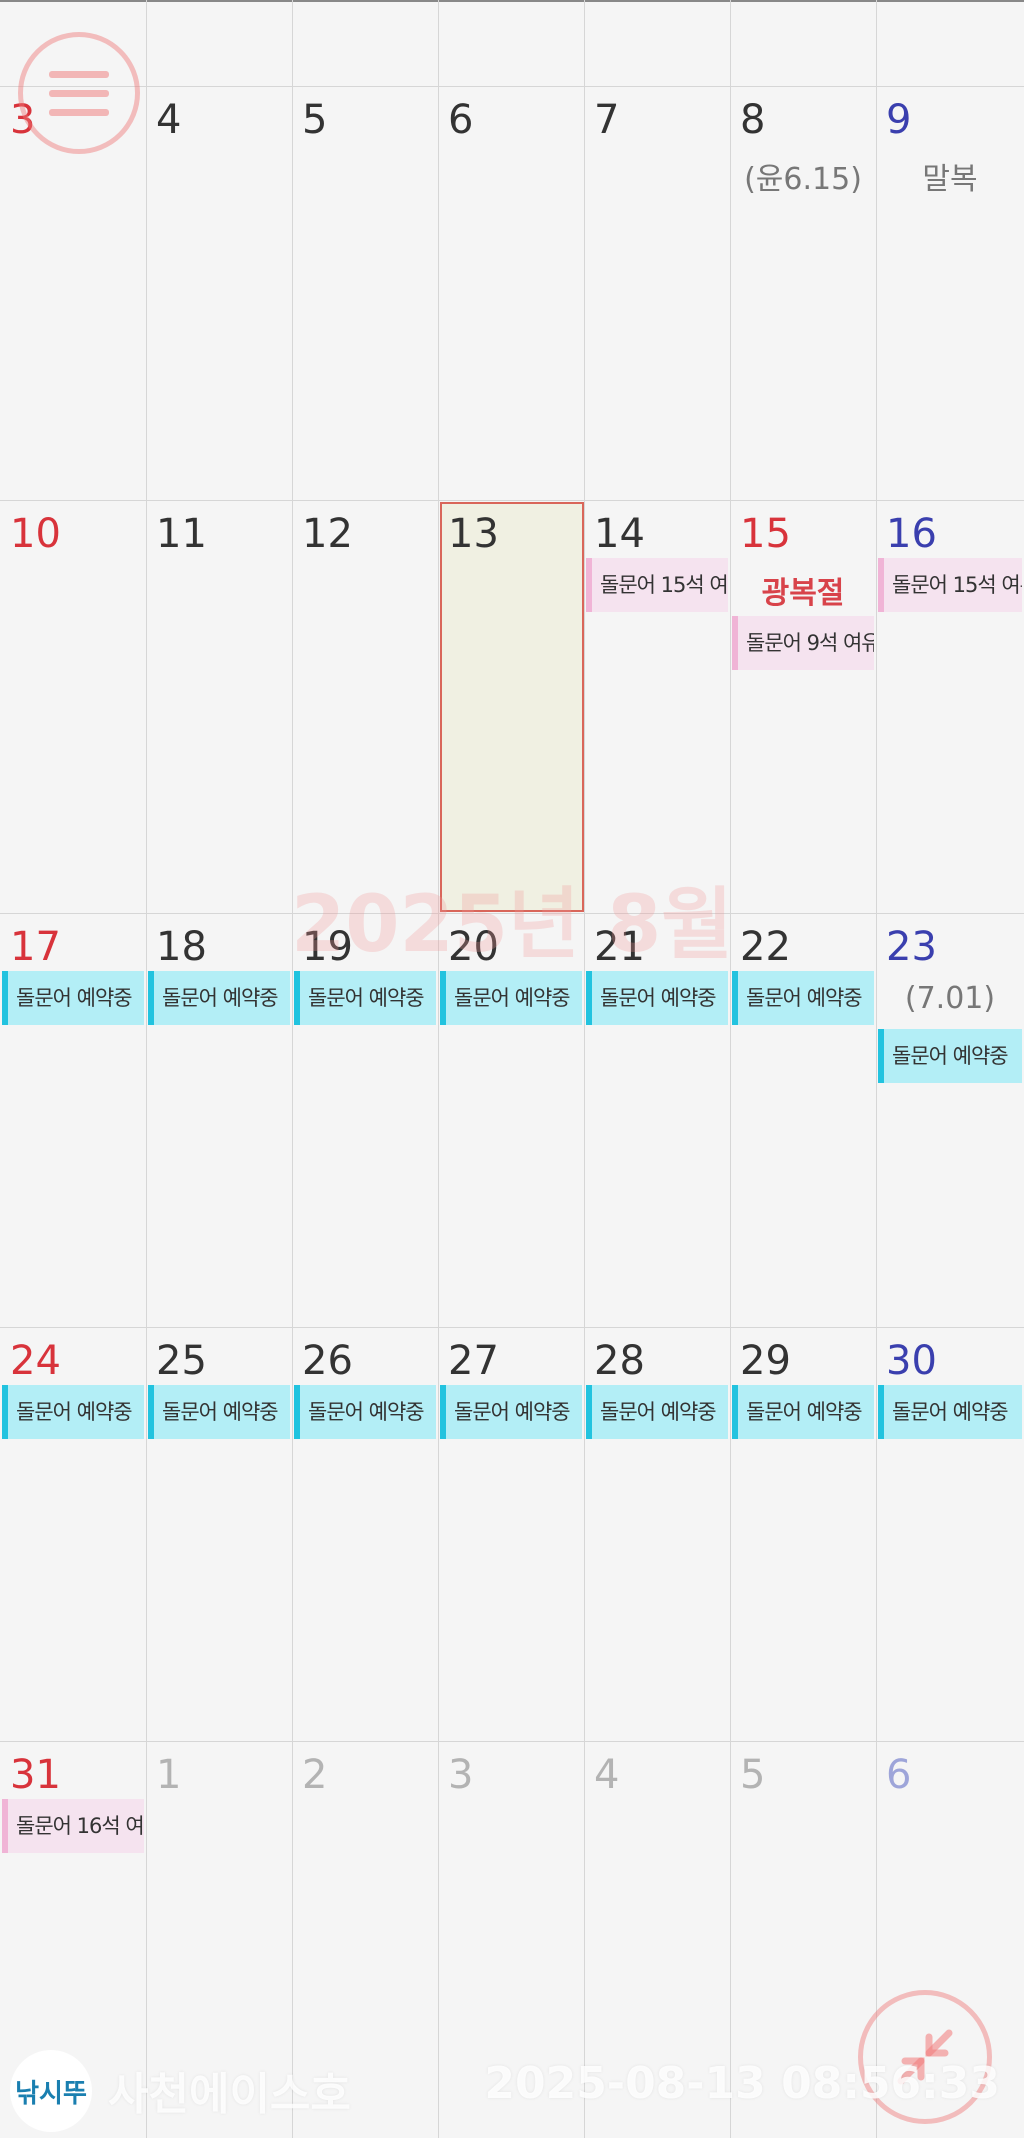 This screenshot has height=2138, width=1024. I want to click on day-number: 23, so click(911, 947).